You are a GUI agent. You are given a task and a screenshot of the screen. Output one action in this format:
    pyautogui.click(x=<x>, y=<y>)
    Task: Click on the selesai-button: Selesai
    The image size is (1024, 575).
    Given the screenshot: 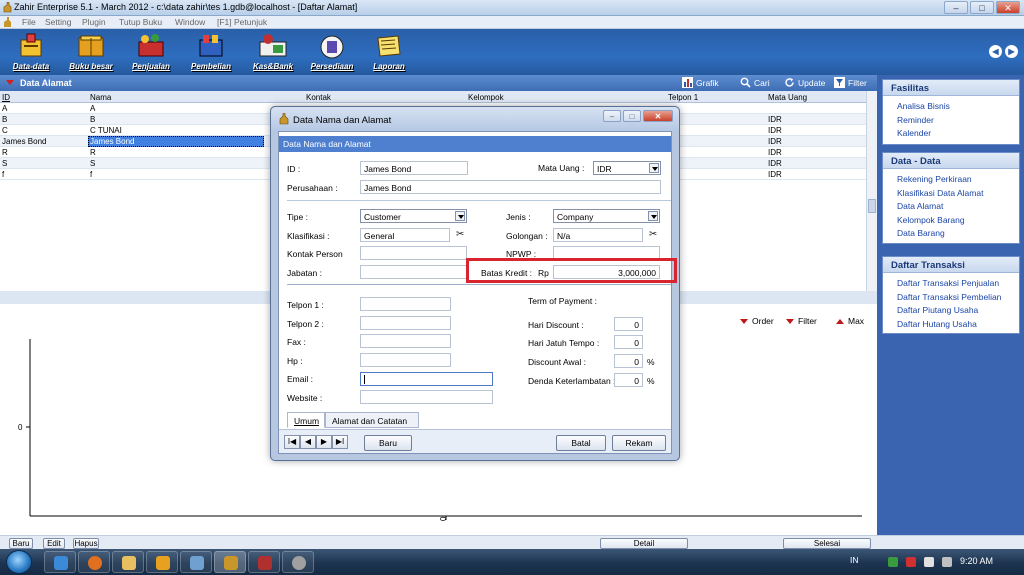 What is the action you would take?
    pyautogui.click(x=827, y=543)
    